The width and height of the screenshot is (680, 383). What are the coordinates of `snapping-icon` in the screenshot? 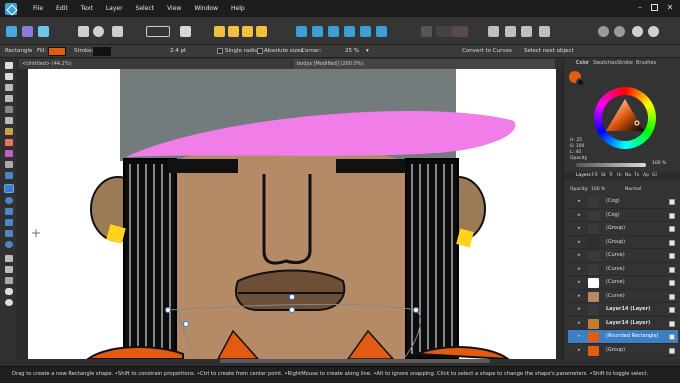 It's located at (185, 31).